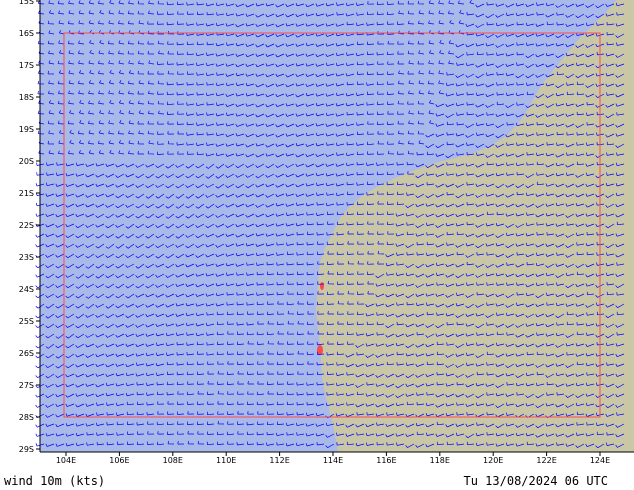 The width and height of the screenshot is (634, 490). What do you see at coordinates (546, 460) in the screenshot?
I see `lon-label: 122E` at bounding box center [546, 460].